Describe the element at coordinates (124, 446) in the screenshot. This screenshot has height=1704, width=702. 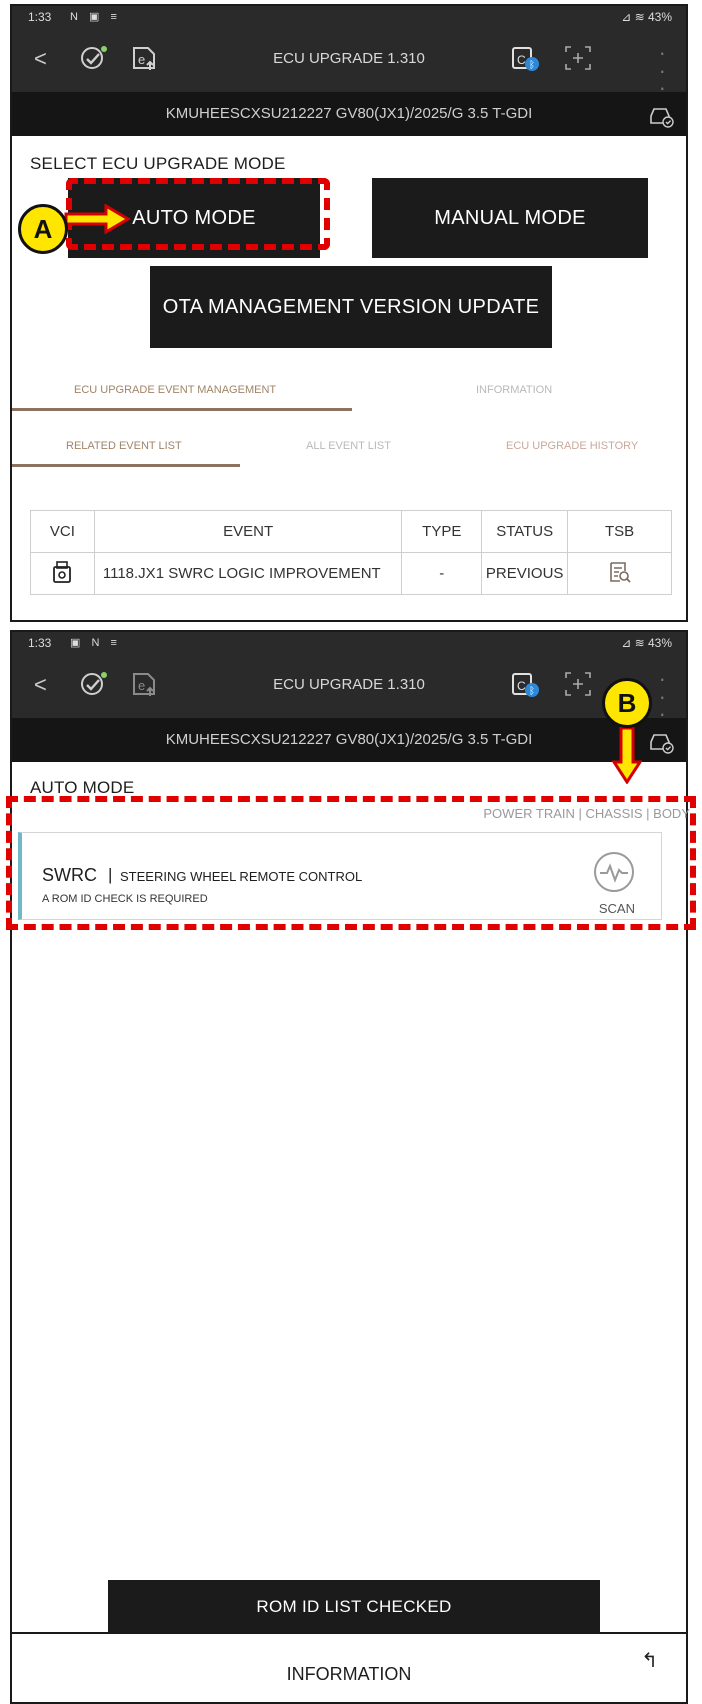
I see `tab-related-event-list: RELATED EVENT LIST` at that location.